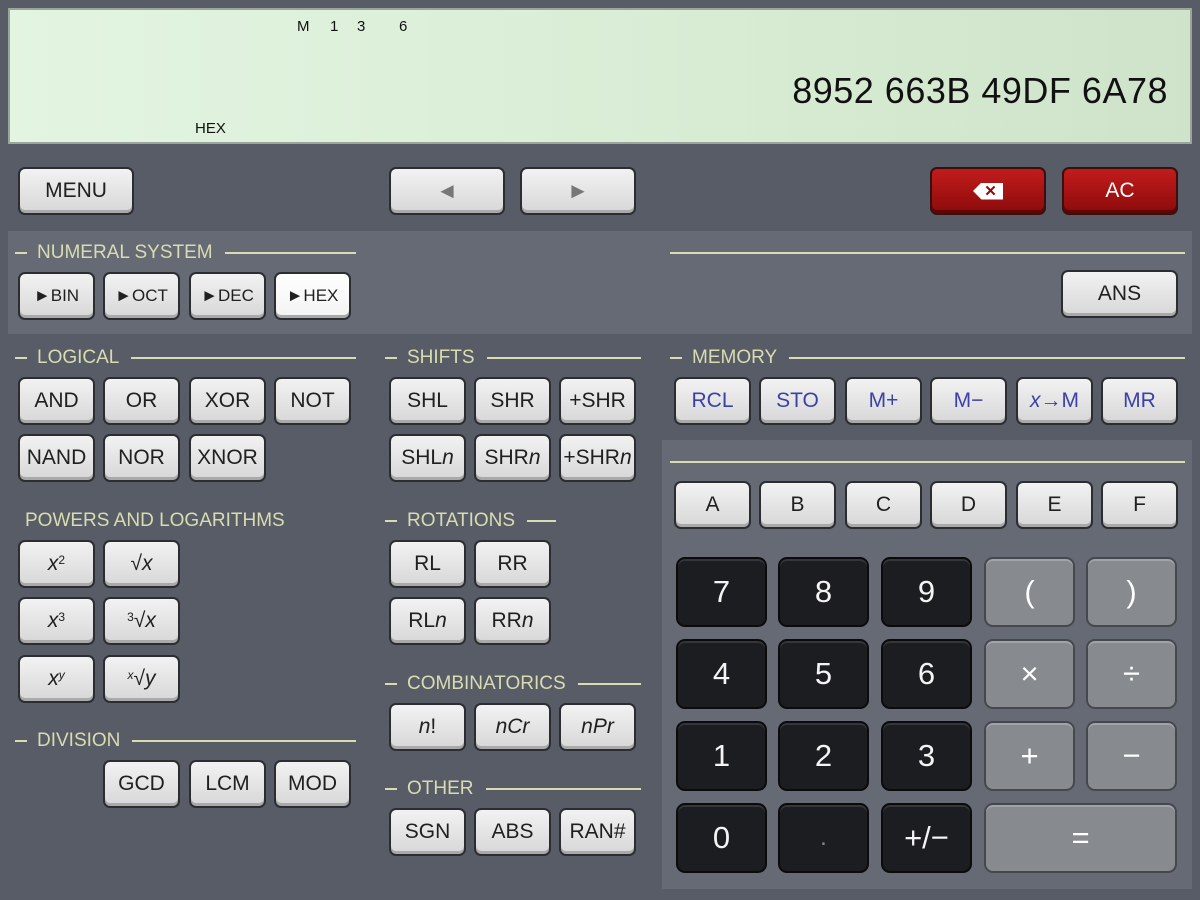 The height and width of the screenshot is (900, 1200). I want to click on m-minus-button: M−, so click(968, 401).